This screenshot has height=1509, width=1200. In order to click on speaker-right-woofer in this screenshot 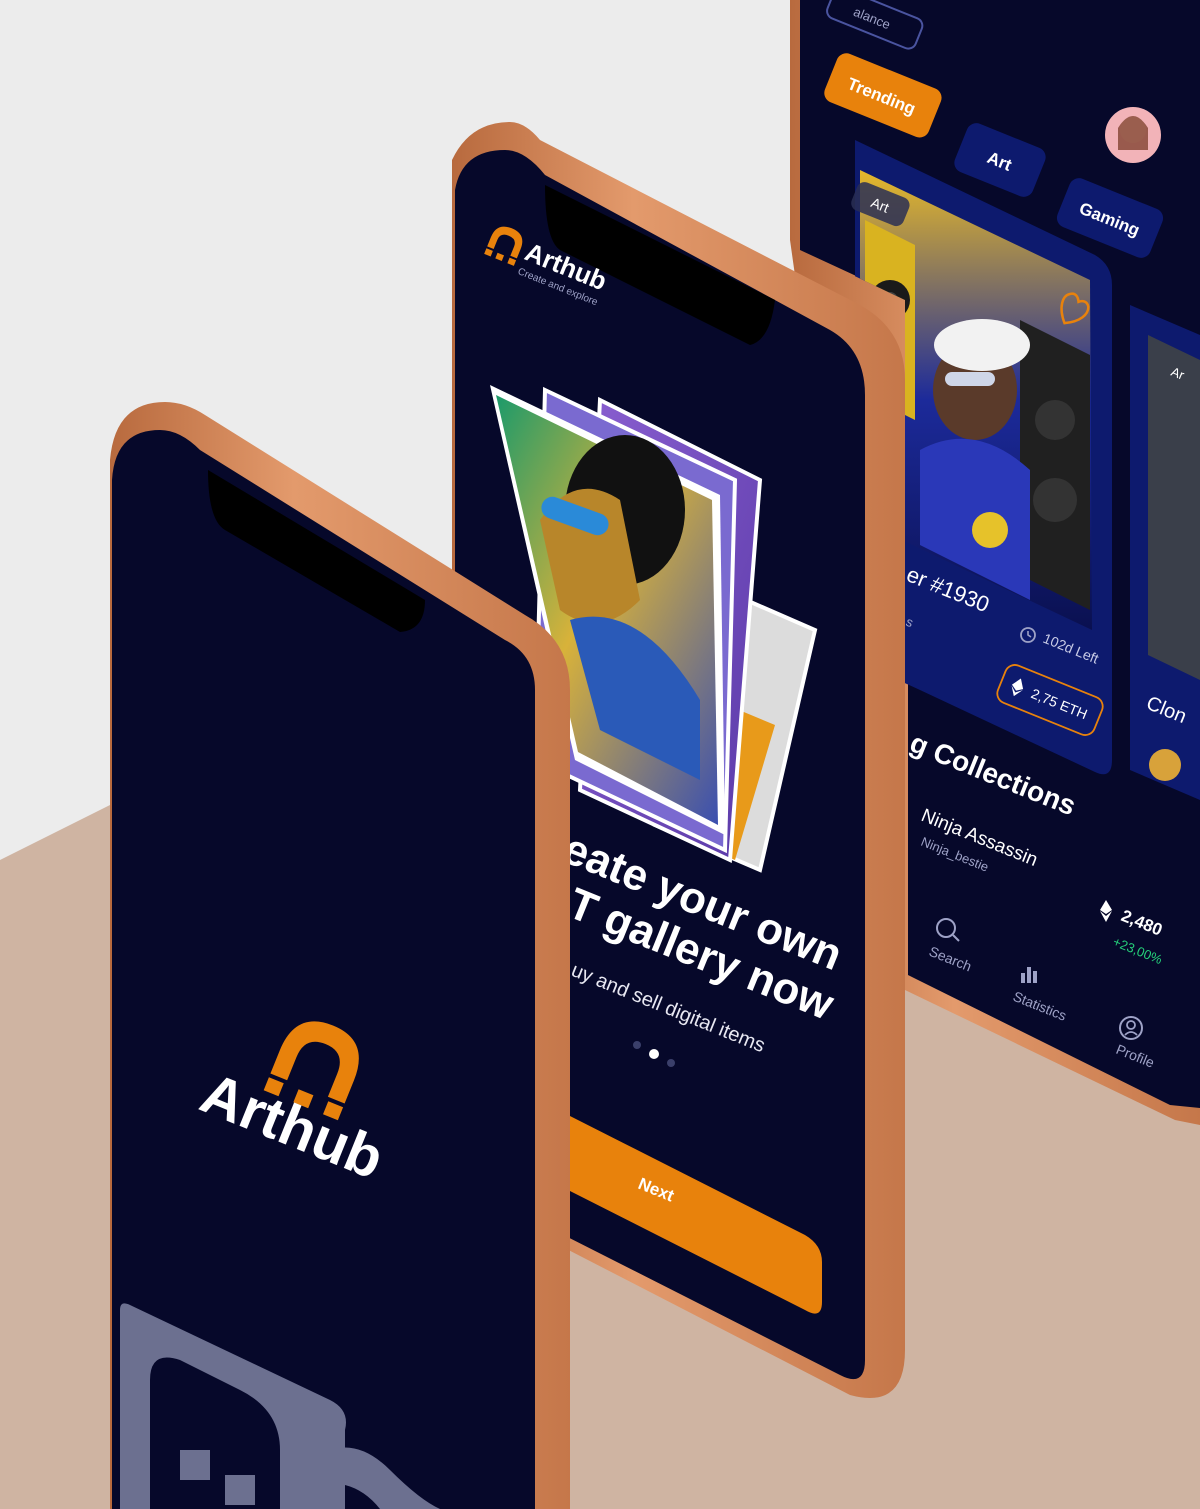, I will do `click(1055, 420)`.